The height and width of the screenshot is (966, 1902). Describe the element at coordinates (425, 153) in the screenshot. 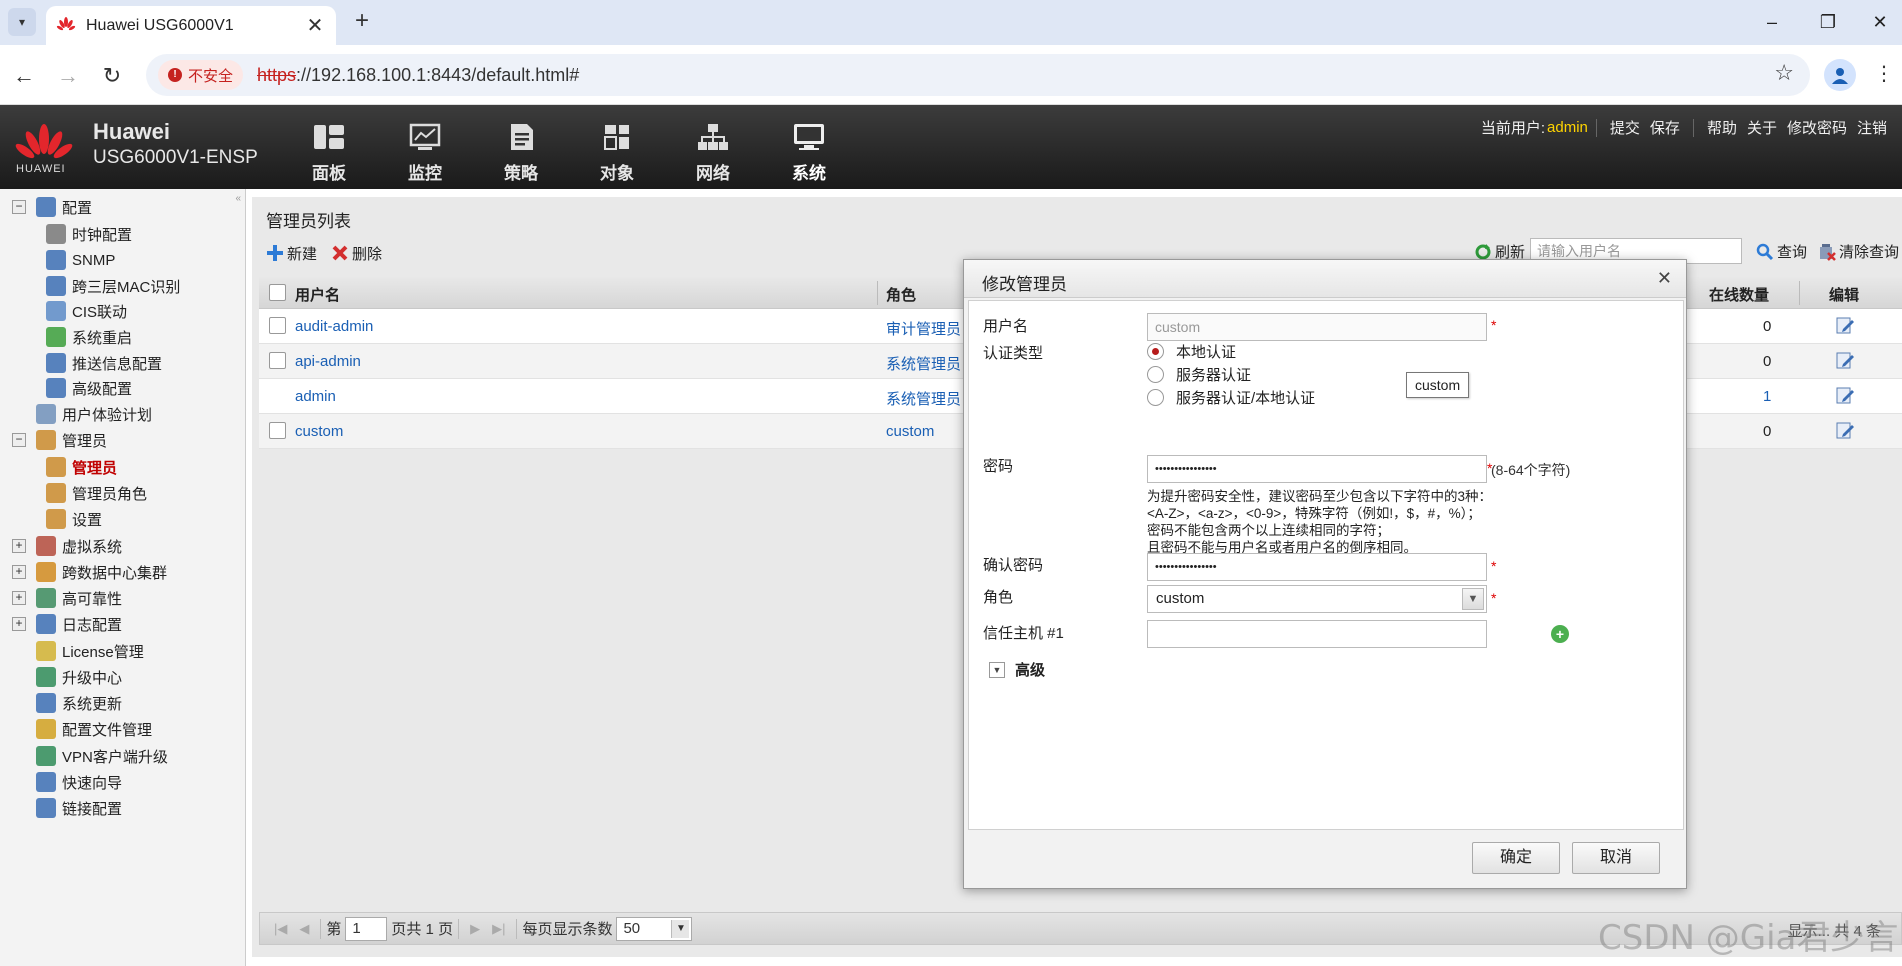

I see `nav-monitor: 监控` at that location.